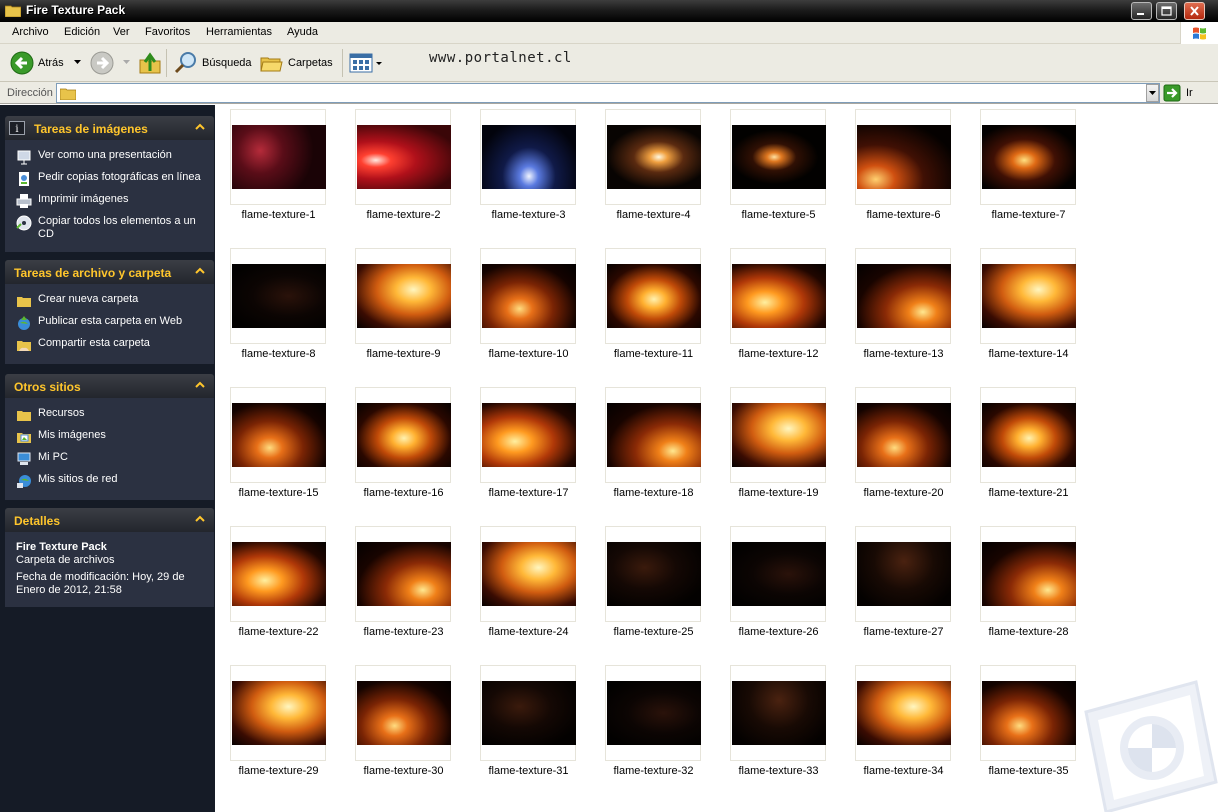 This screenshot has width=1218, height=812. Describe the element at coordinates (1028, 771) in the screenshot. I see `file-name-label: flame-texture-35` at that location.